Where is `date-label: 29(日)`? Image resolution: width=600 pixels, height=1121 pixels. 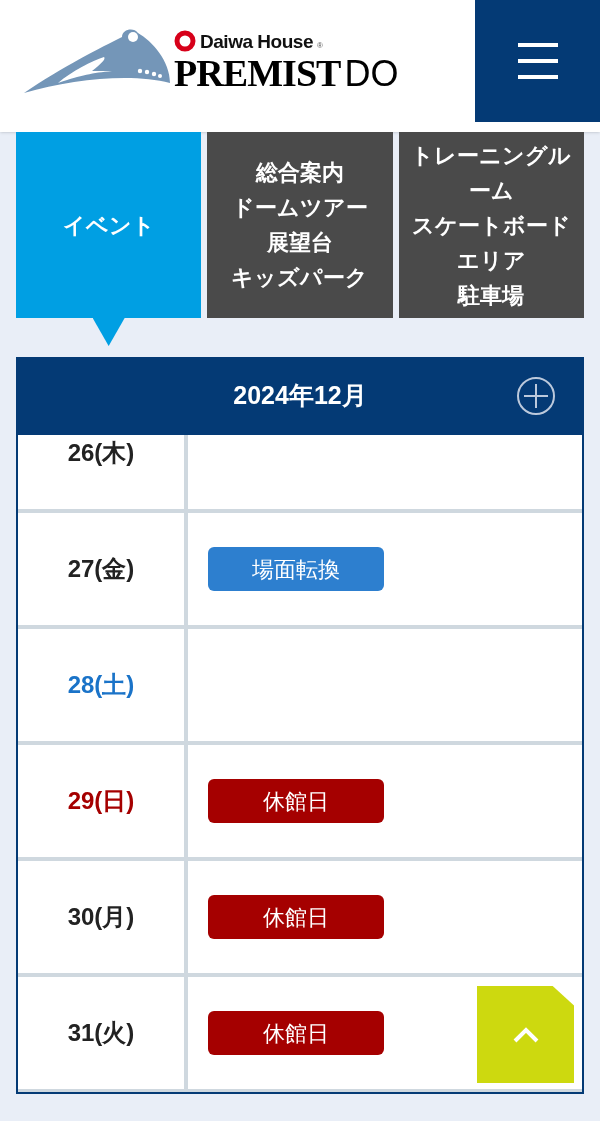 date-label: 29(日) is located at coordinates (101, 801).